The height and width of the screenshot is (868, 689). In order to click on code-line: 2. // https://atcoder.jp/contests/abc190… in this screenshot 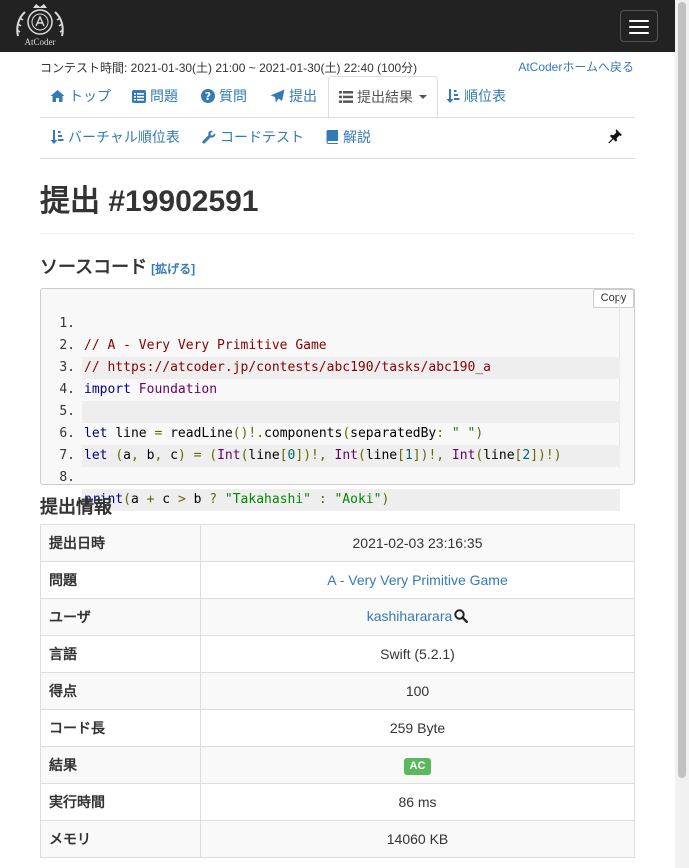, I will do `click(331, 346)`.